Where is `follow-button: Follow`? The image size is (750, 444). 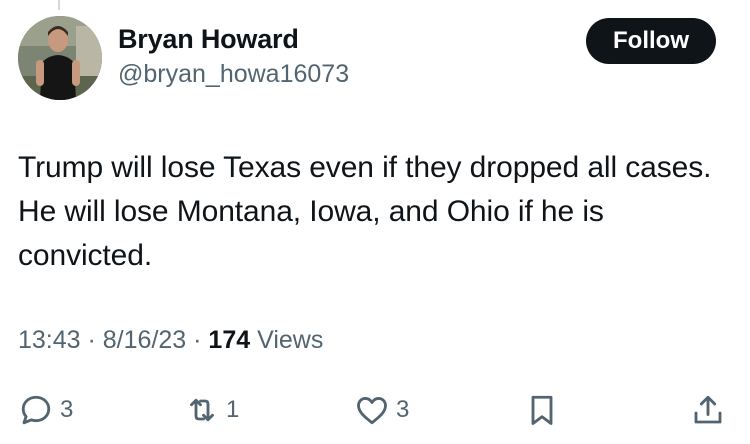 follow-button: Follow is located at coordinates (651, 41).